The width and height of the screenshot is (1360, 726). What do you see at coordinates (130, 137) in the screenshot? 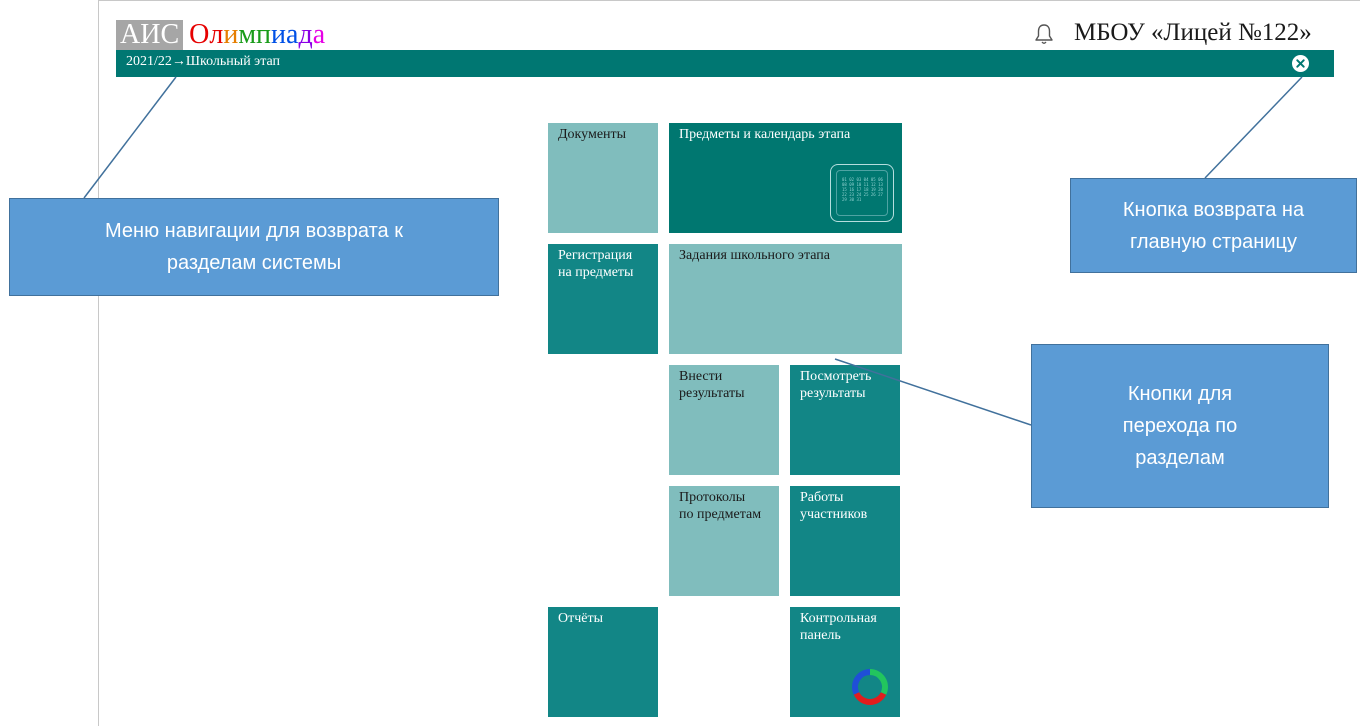
I see `leader-navigation` at bounding box center [130, 137].